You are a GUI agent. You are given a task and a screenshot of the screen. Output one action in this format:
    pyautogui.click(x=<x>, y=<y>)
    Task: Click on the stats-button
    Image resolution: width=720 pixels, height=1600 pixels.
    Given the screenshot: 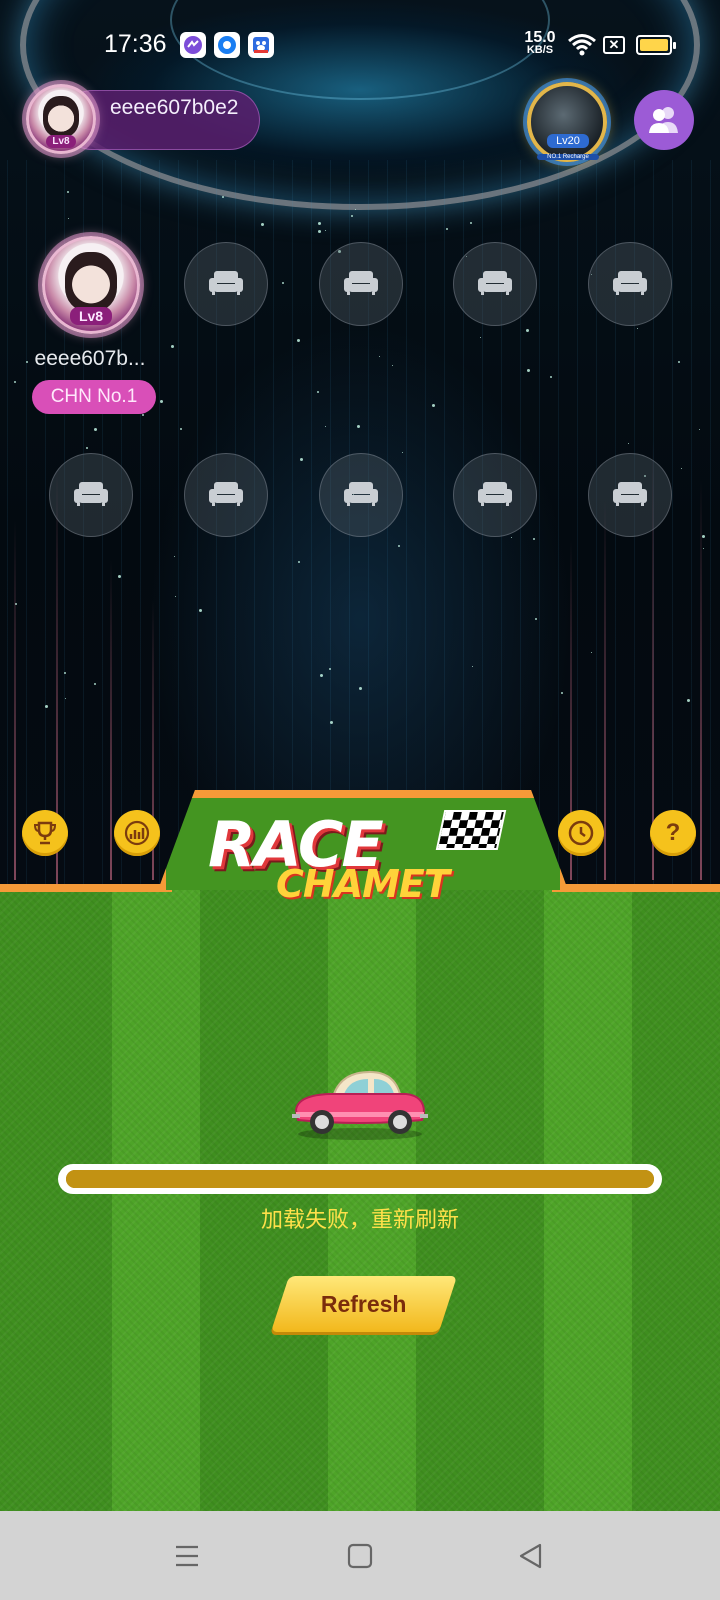 What is the action you would take?
    pyautogui.click(x=137, y=833)
    